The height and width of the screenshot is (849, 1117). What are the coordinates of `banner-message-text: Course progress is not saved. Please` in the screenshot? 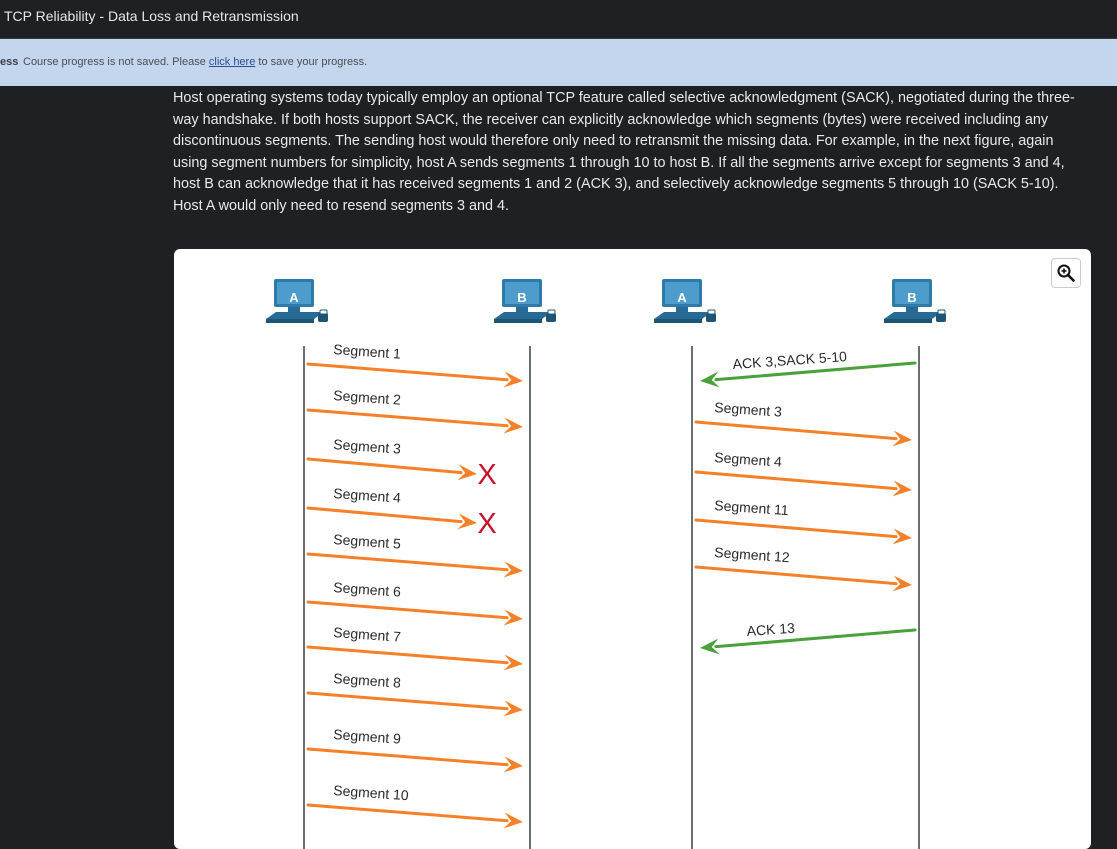 It's located at (116, 62).